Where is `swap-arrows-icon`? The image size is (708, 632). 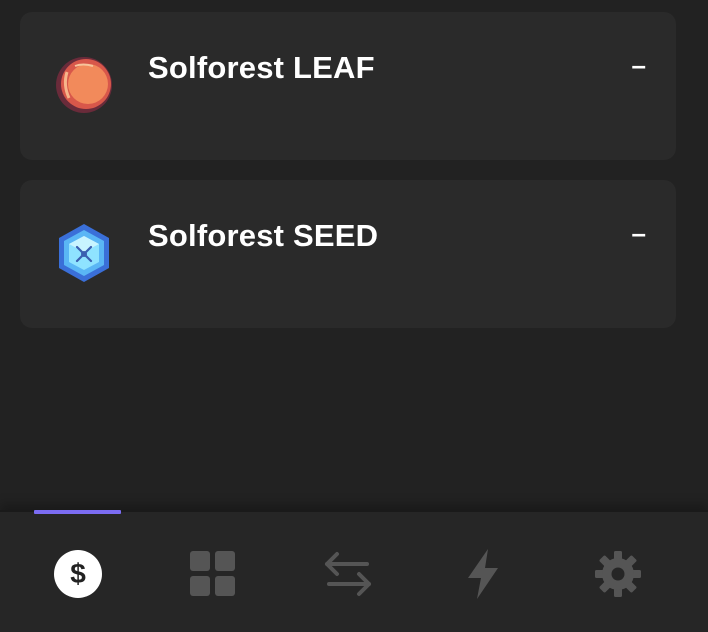 swap-arrows-icon is located at coordinates (348, 574).